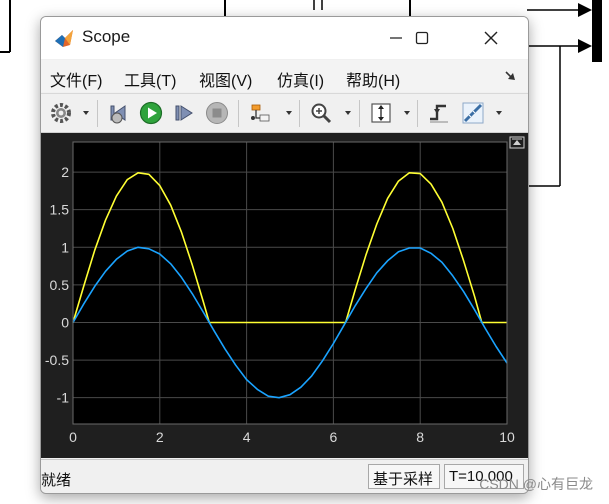  Describe the element at coordinates (284, 113) in the screenshot. I see `toolbar` at that location.